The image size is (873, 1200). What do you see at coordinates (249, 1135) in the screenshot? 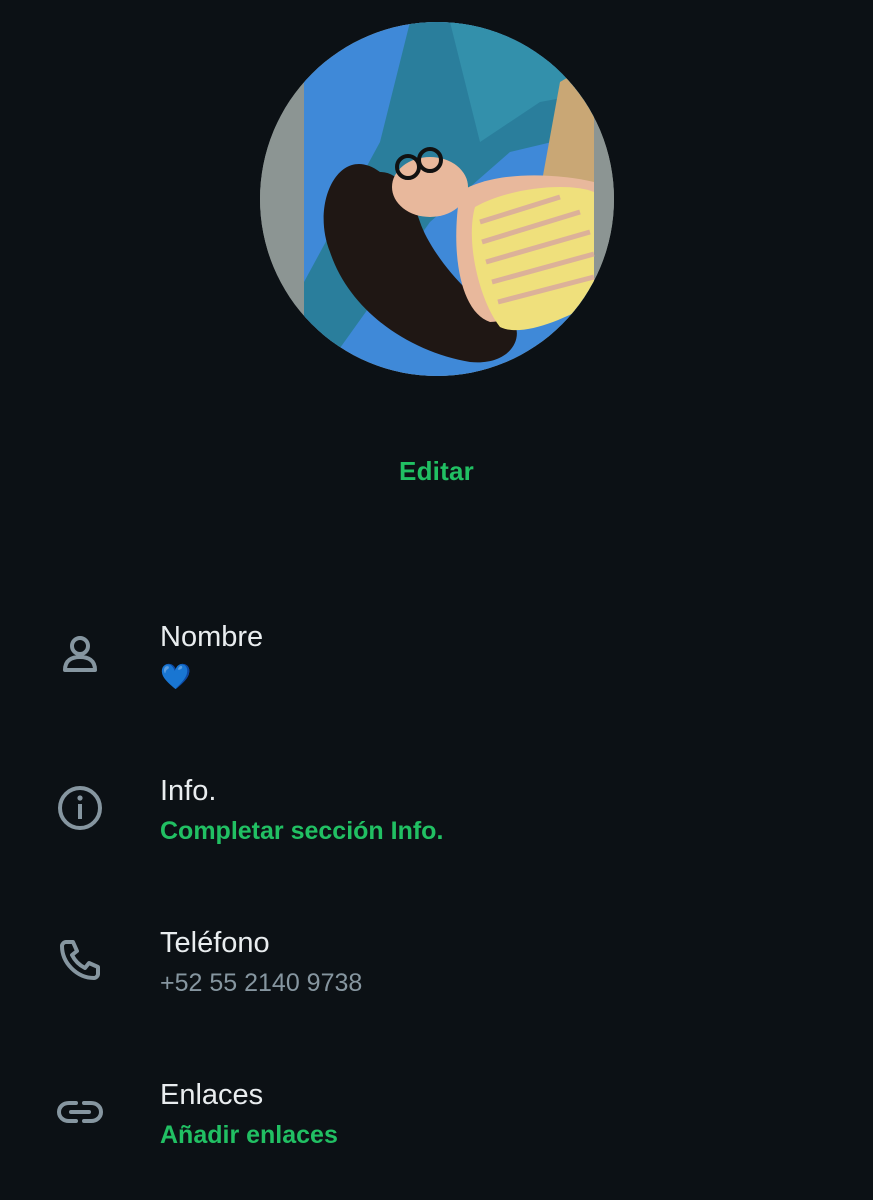
I see `links-value: Añadir enlaces` at bounding box center [249, 1135].